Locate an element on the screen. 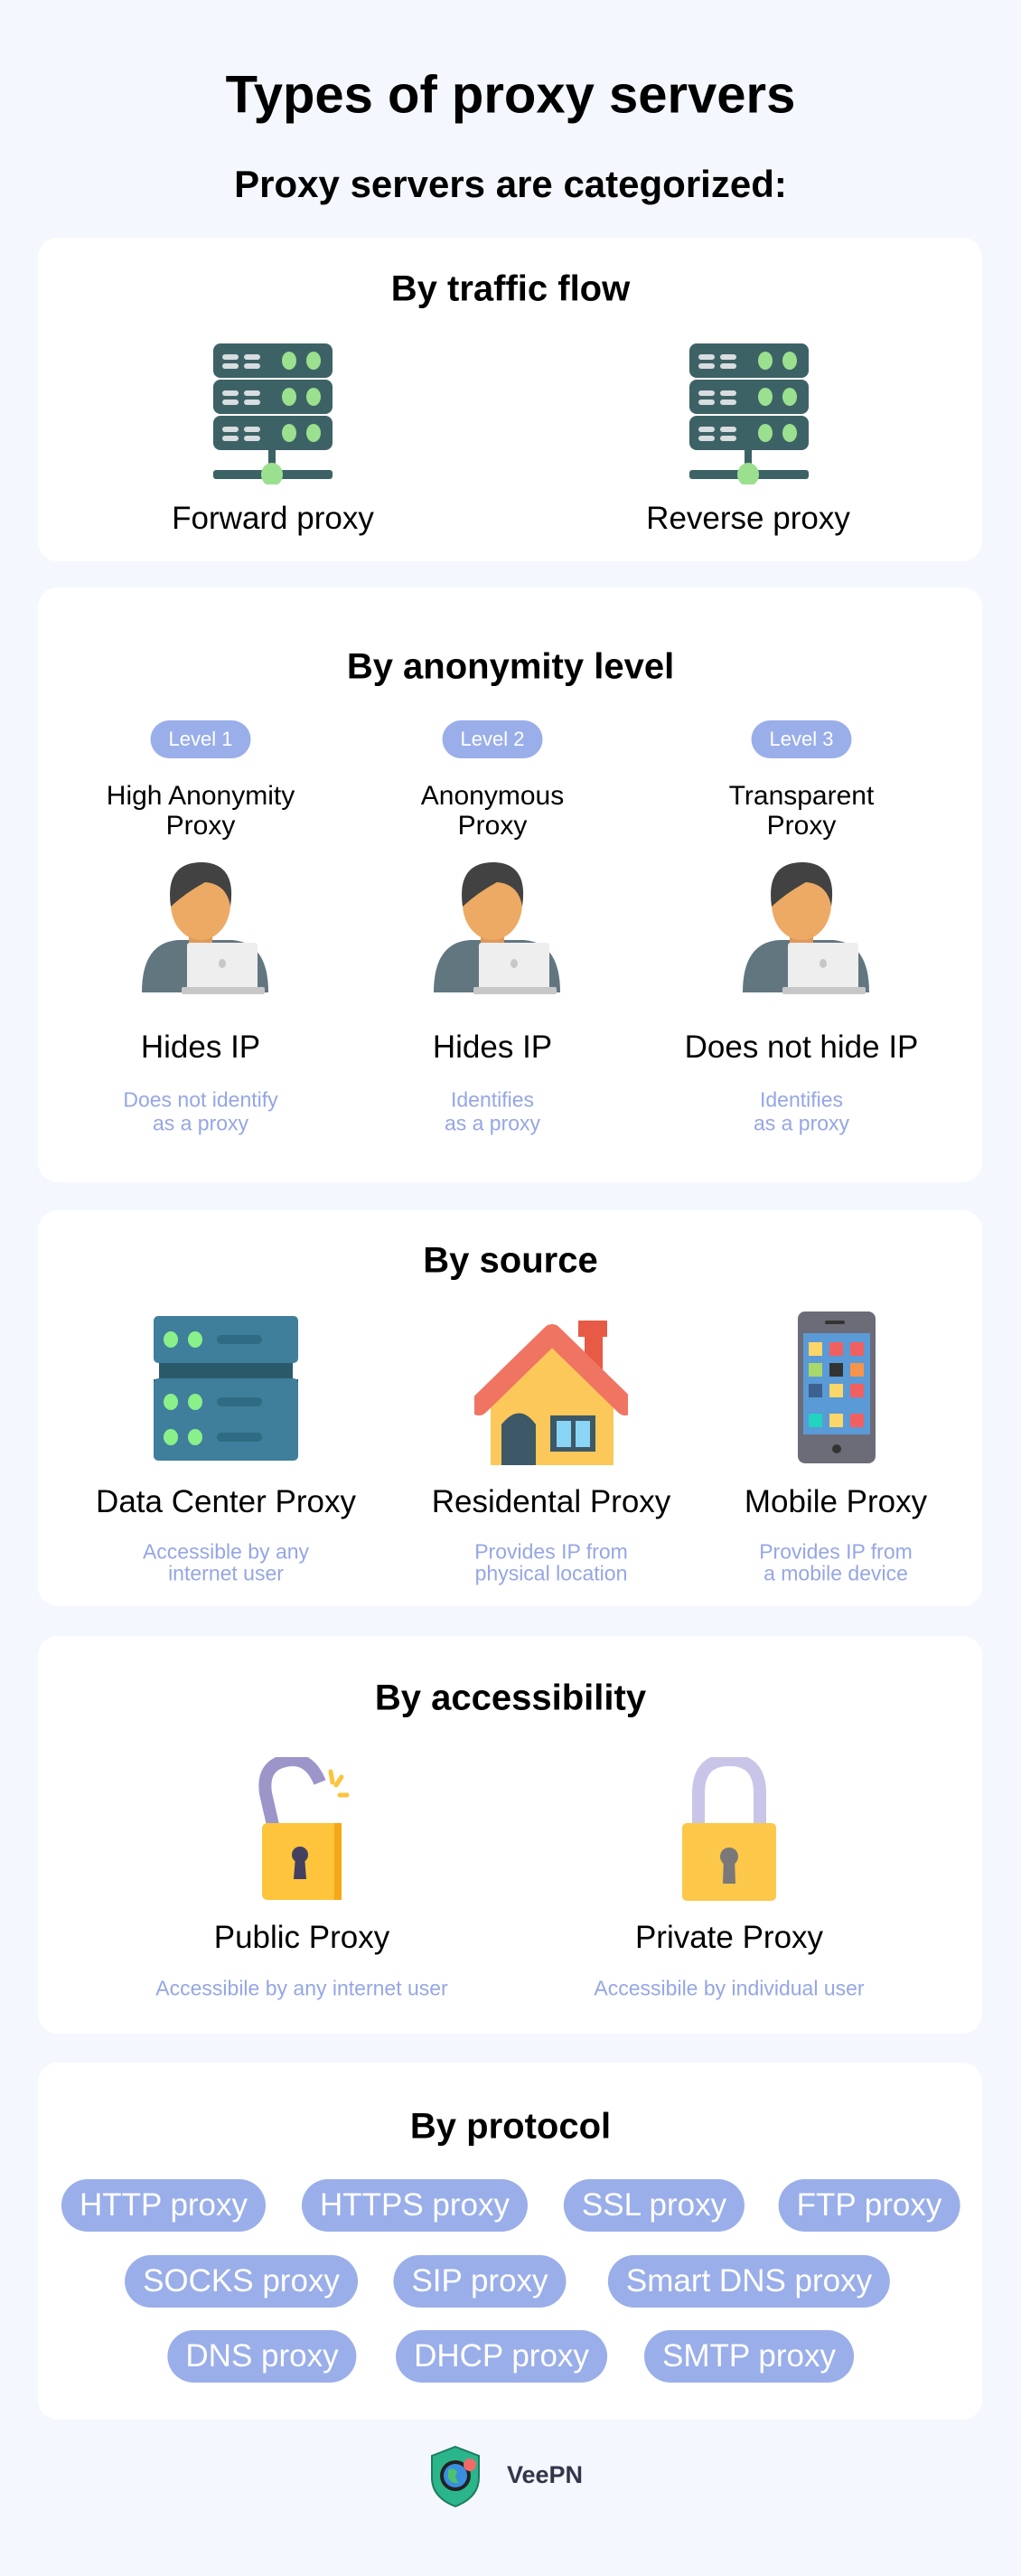 The height and width of the screenshot is (2576, 1021). datacenter-proxy-label: Data Center Proxy is located at coordinates (226, 1502).